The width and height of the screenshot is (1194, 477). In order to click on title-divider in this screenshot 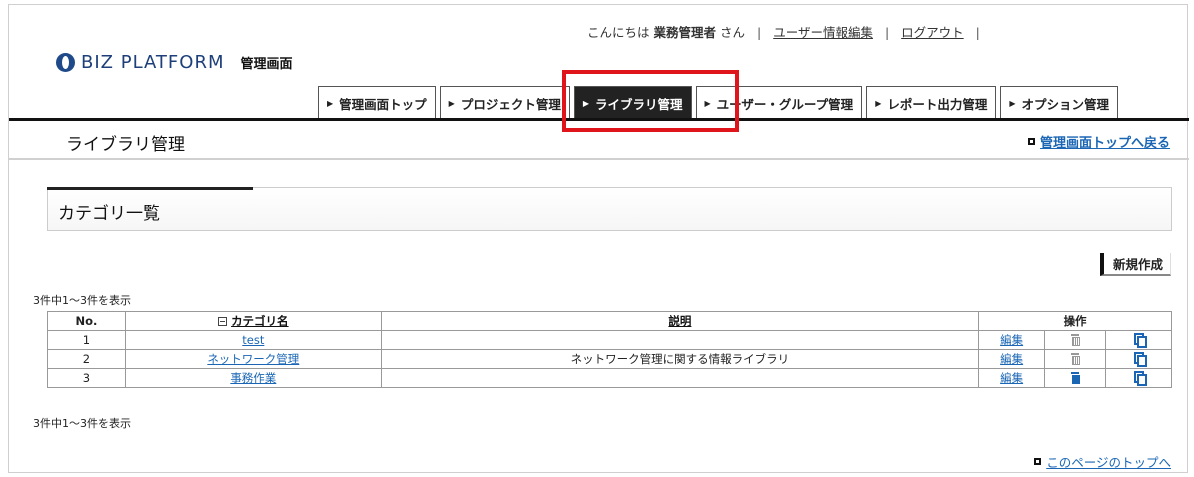, I will do `click(599, 159)`.